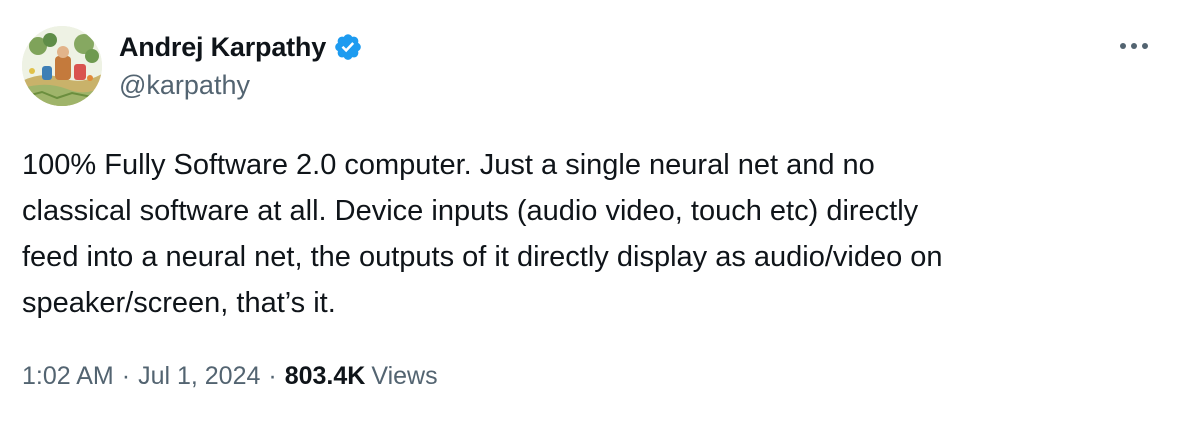 This screenshot has height=422, width=1178. I want to click on author-name-row: Andrej Karpathy, so click(241, 47).